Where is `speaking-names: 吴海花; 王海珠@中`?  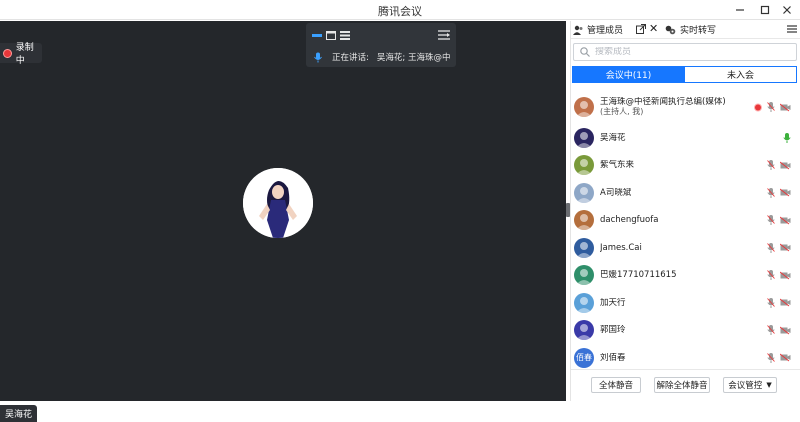 speaking-names: 吴海花; 王海珠@中 is located at coordinates (413, 58).